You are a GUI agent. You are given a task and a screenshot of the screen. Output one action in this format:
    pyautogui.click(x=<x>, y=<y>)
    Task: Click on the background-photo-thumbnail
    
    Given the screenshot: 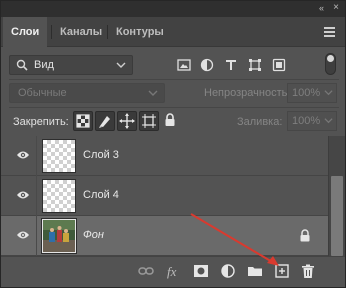 What is the action you would take?
    pyautogui.click(x=59, y=236)
    